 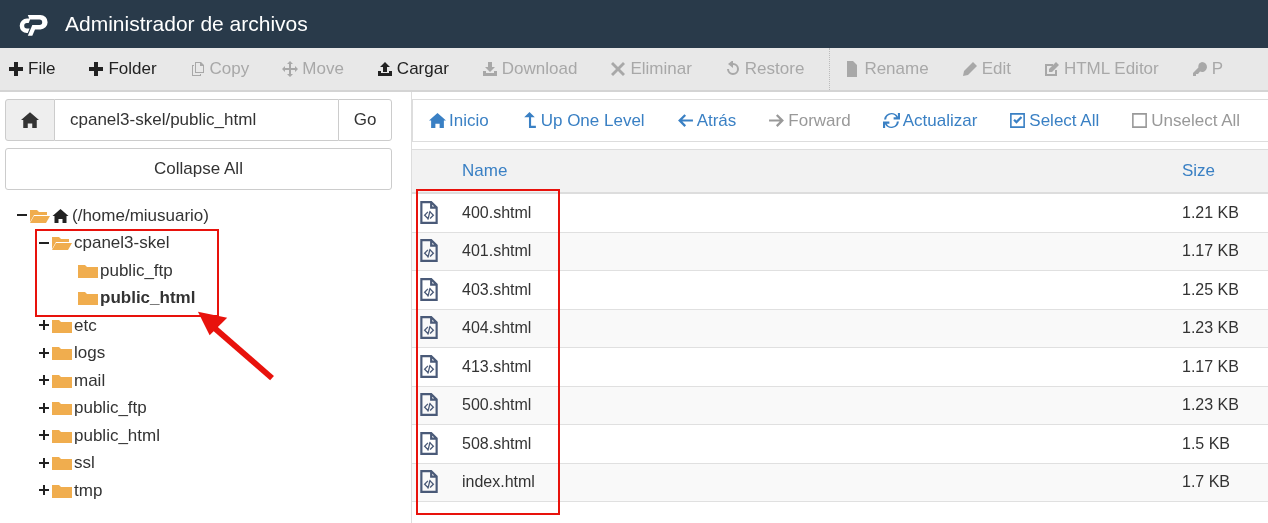 What do you see at coordinates (822, 328) in the screenshot?
I see `file-name: 404.shtml` at bounding box center [822, 328].